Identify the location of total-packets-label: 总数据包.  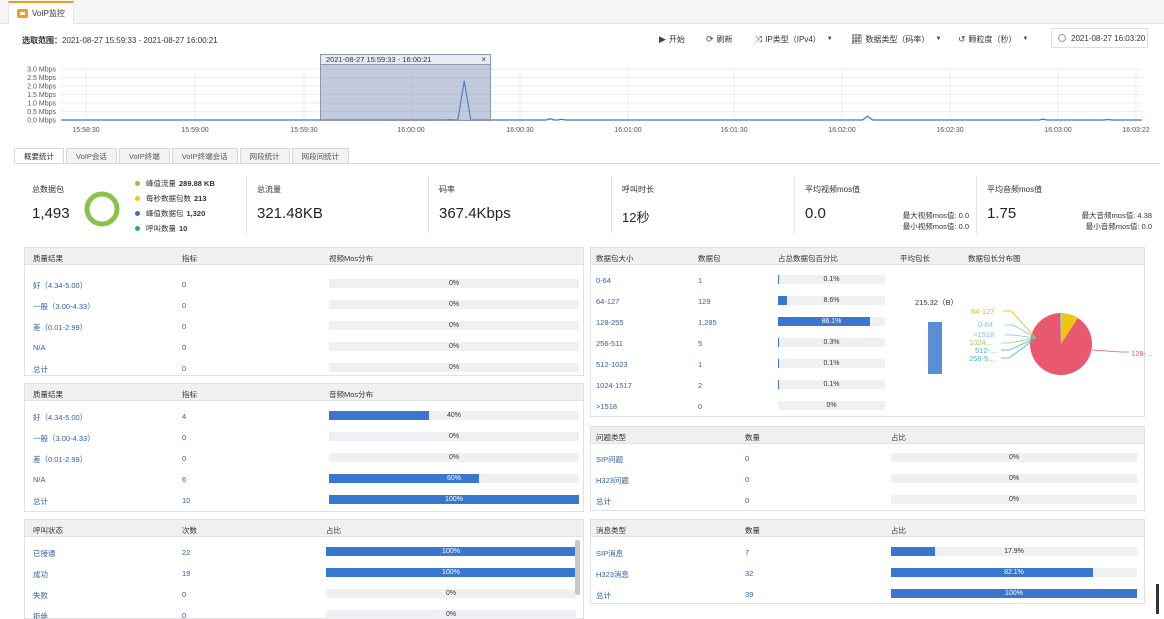
(48, 189).